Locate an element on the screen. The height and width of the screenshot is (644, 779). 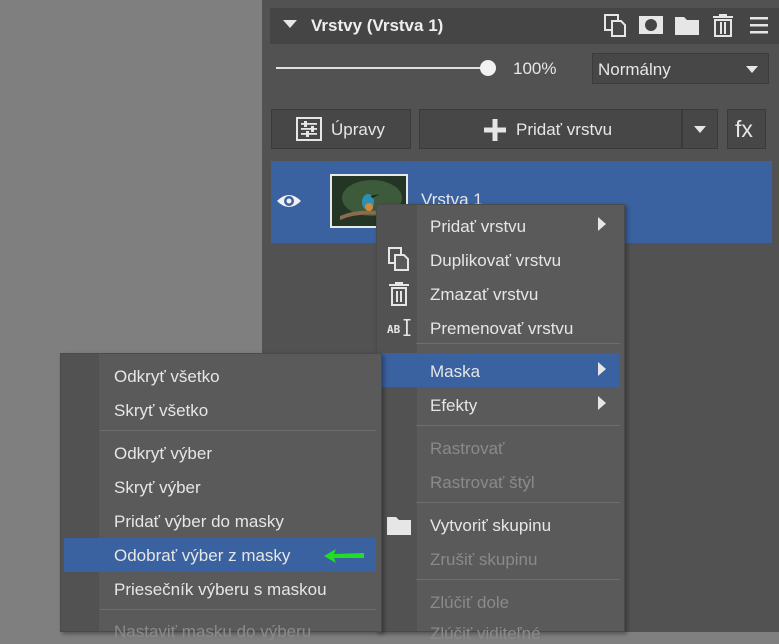
adjustments-button: Úpravy is located at coordinates (341, 129).